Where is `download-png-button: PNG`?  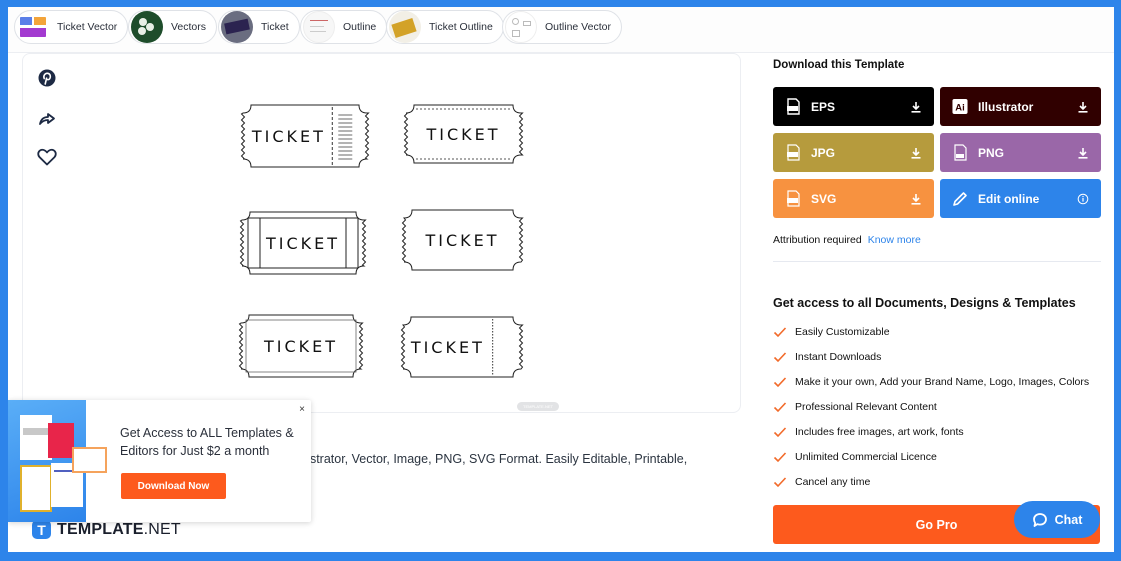 download-png-button: PNG is located at coordinates (1020, 152).